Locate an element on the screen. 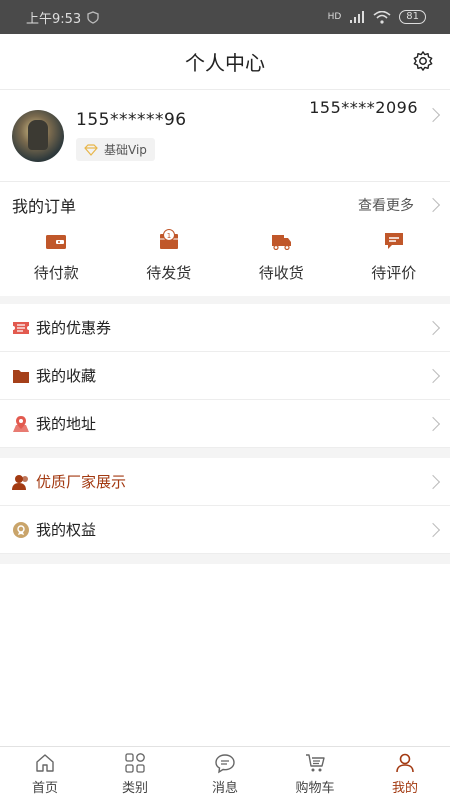 The width and height of the screenshot is (450, 800). menu-label: 我的权益 is located at coordinates (66, 530).